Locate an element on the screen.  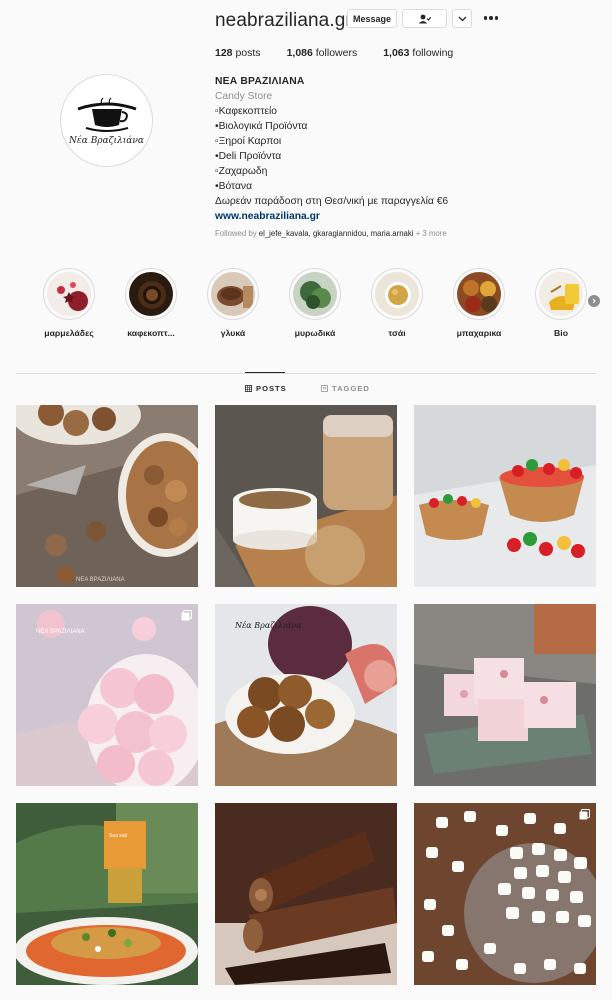
highlight-tsai: τσάι is located at coordinates (397, 303).